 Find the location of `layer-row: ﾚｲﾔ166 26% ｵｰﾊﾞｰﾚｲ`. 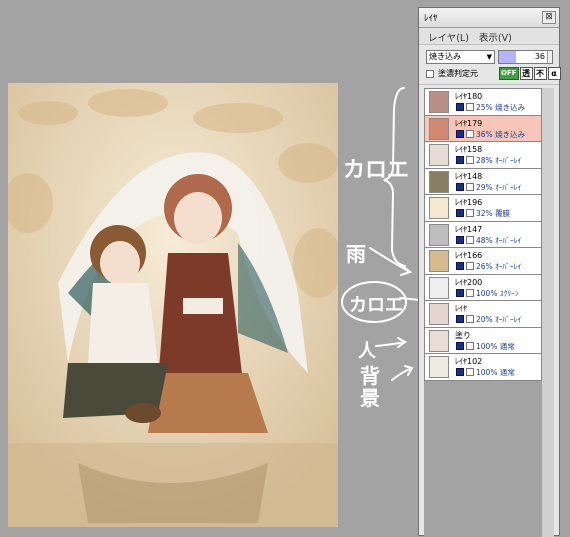

layer-row: ﾚｲﾔ166 26% ｵｰﾊﾞｰﾚｲ is located at coordinates (483, 261).